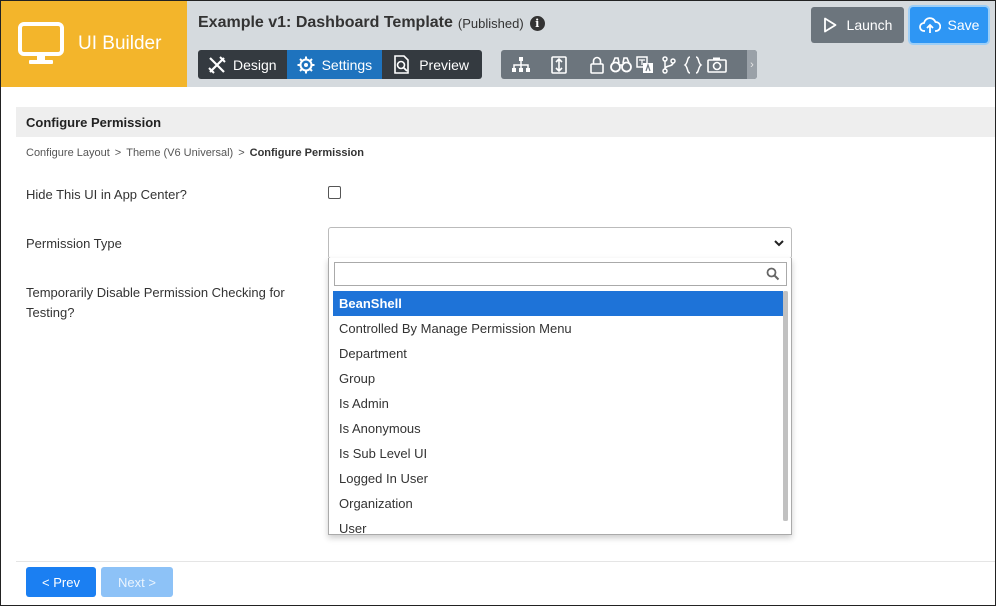 The width and height of the screenshot is (996, 606). I want to click on publish-status: (Published), so click(490, 23).